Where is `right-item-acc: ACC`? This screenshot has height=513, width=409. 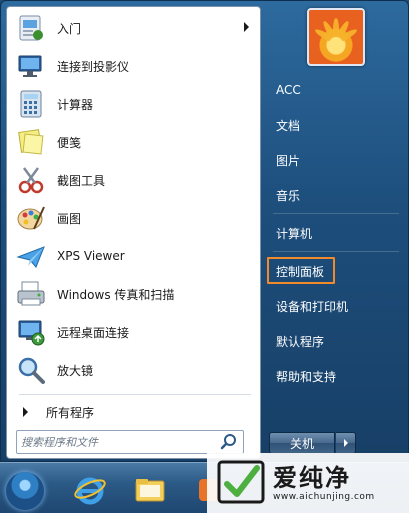
right-item-acc: ACC is located at coordinates (336, 90).